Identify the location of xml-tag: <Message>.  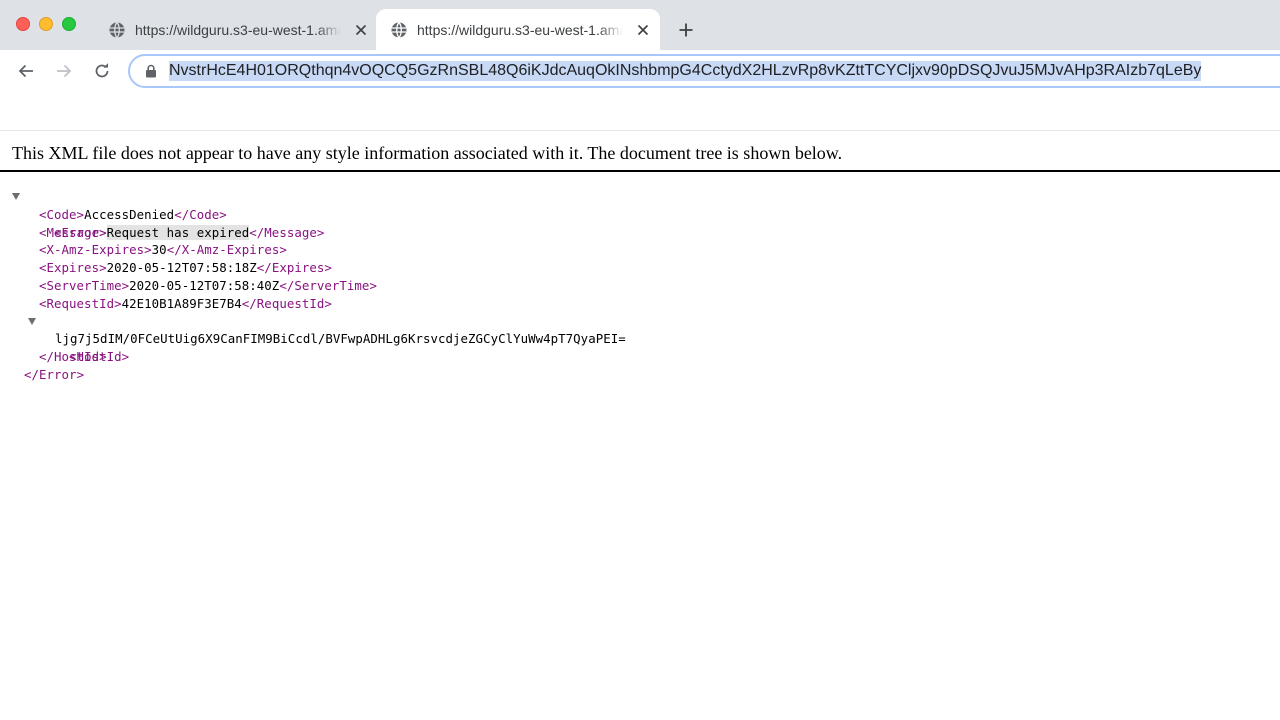
(73, 232).